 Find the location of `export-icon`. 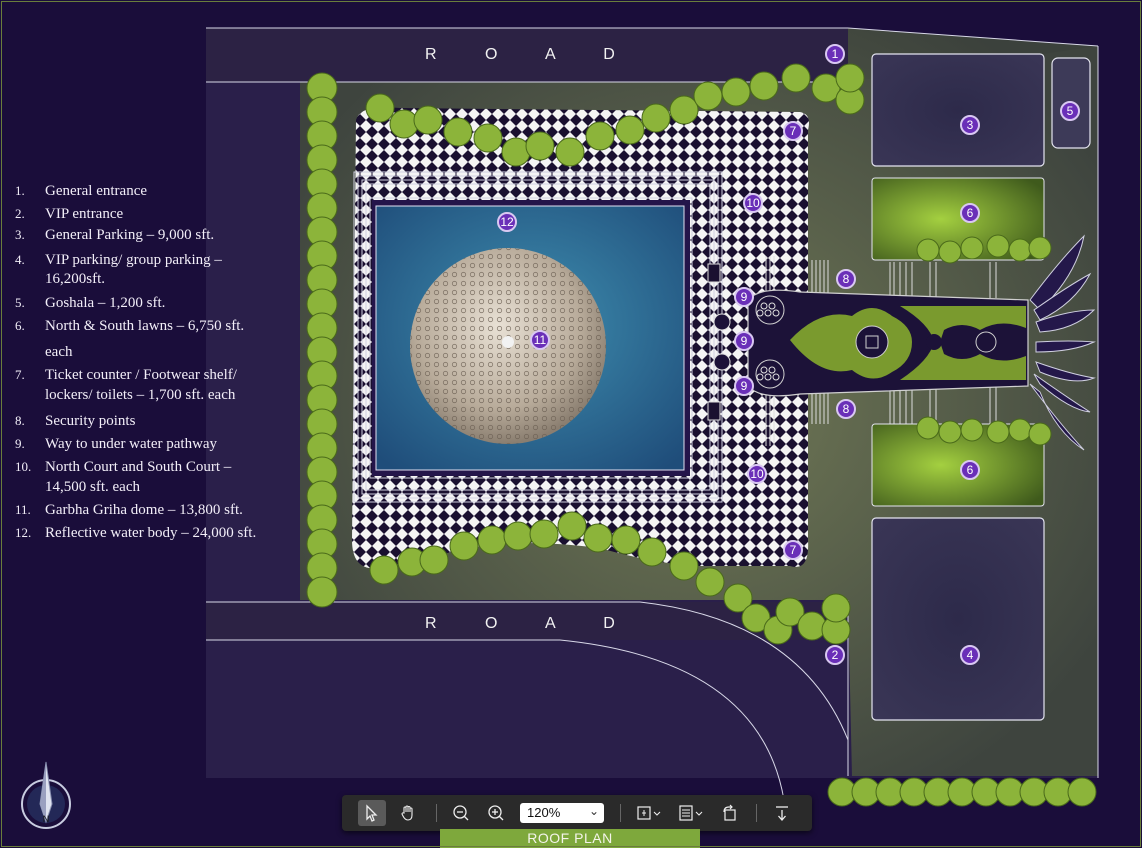

export-icon is located at coordinates (782, 813).